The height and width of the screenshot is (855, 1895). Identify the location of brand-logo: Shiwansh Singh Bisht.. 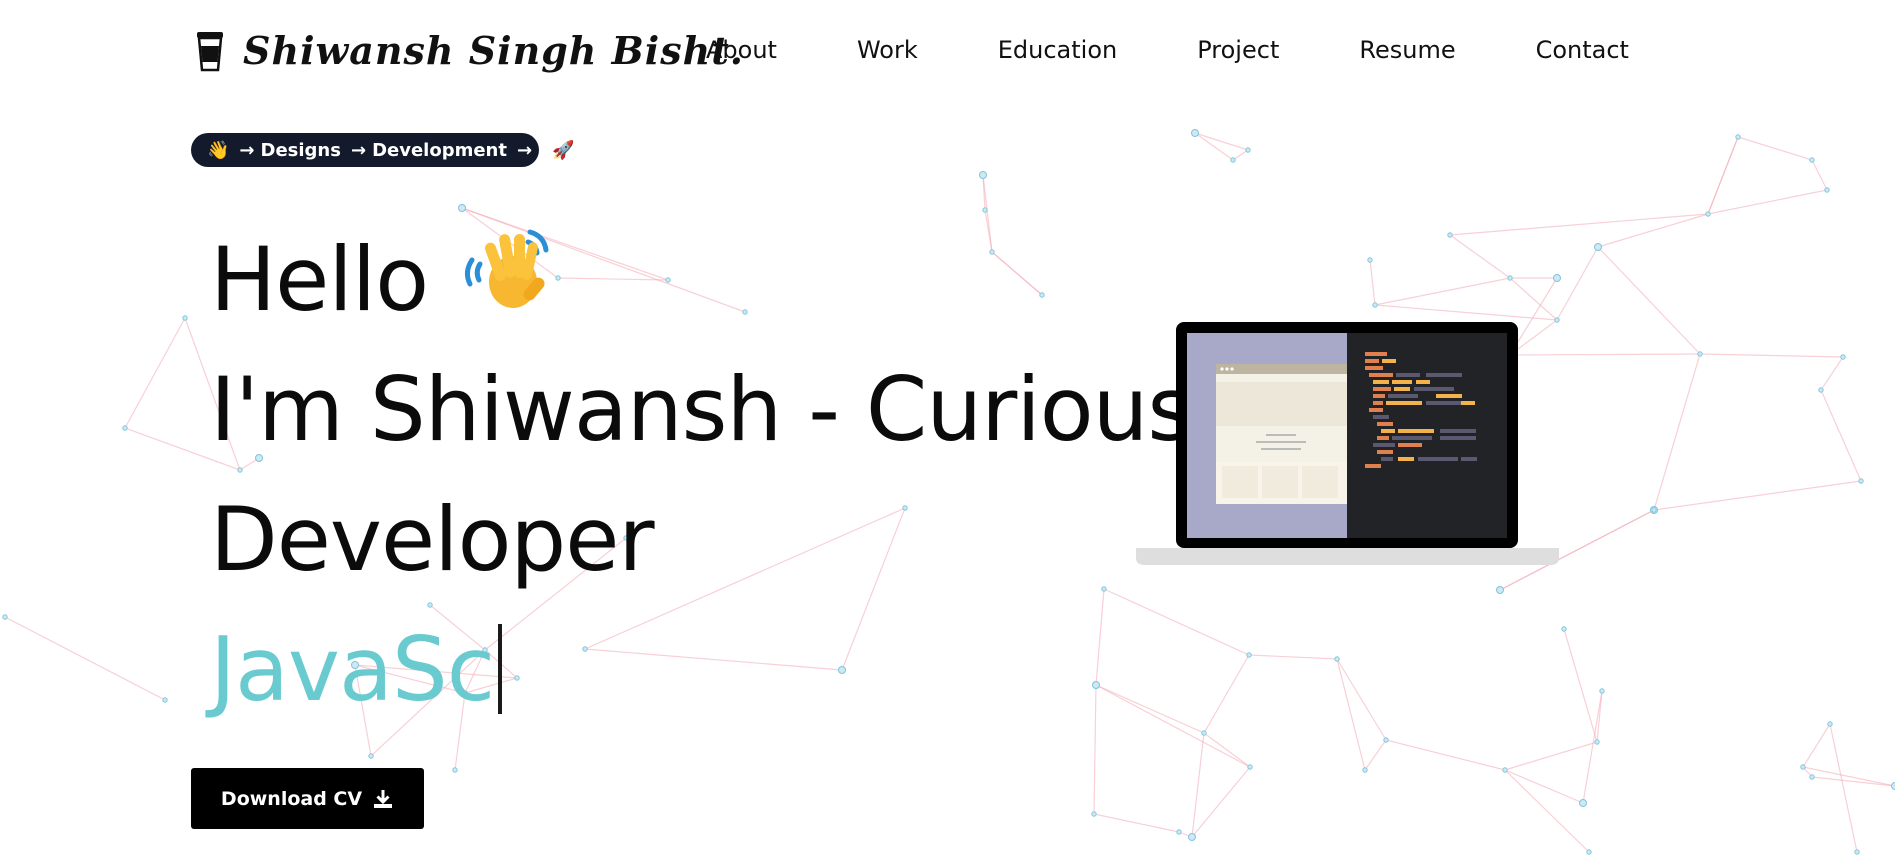
(469, 50).